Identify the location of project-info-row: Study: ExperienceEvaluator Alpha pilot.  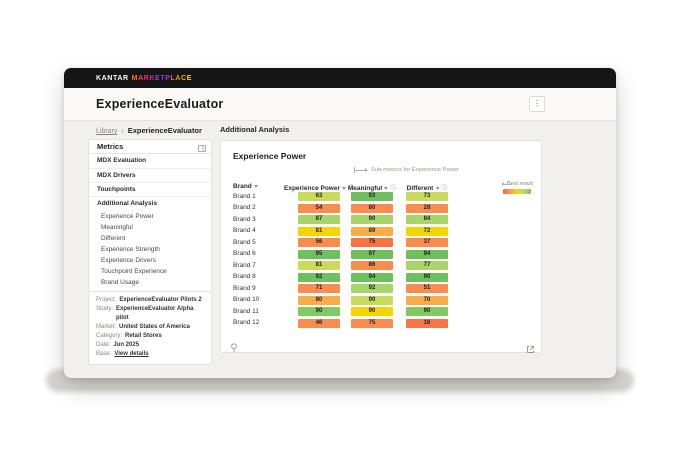
(150, 314).